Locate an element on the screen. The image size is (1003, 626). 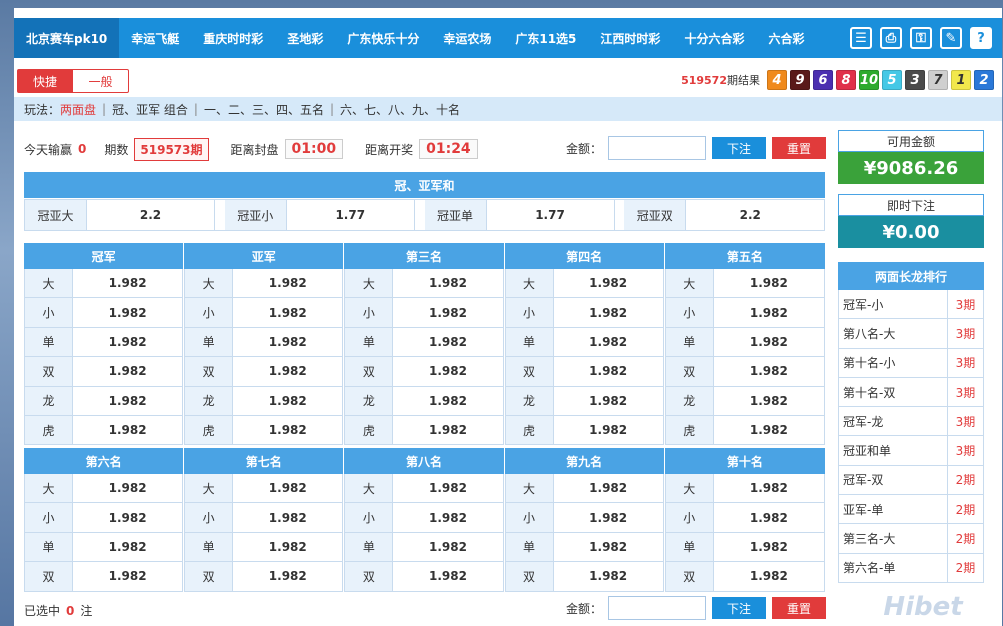
sum-cell: 冠亚大 2.2 is located at coordinates (125, 215).